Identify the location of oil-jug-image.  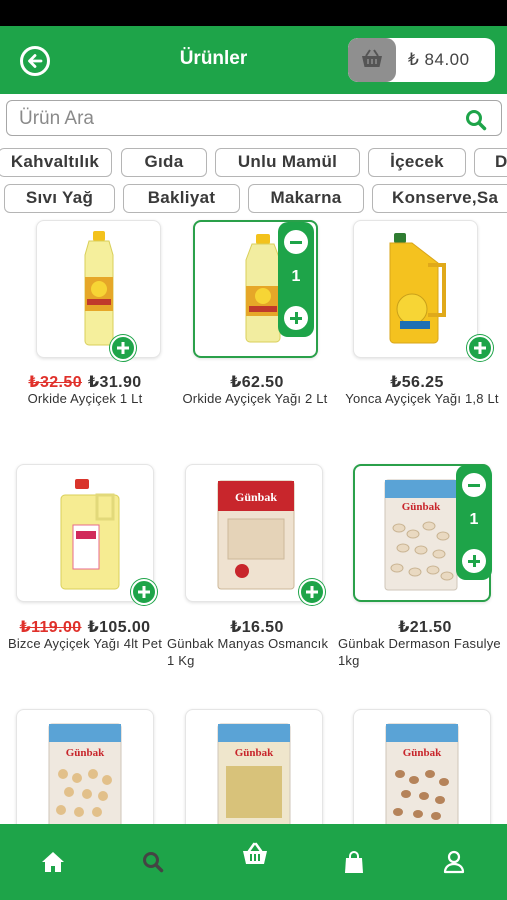
(90, 534).